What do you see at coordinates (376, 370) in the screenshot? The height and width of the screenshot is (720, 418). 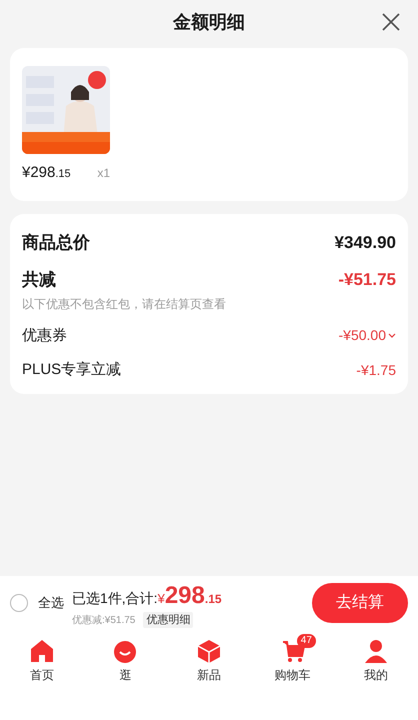 I see `summary-amount: -¥1.75` at bounding box center [376, 370].